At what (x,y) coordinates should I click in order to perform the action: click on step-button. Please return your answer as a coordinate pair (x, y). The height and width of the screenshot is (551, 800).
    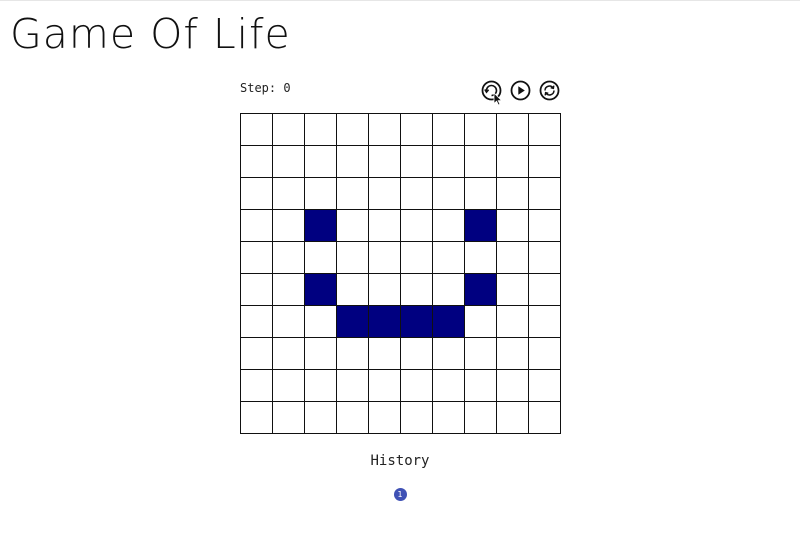
    Looking at the image, I should click on (491, 90).